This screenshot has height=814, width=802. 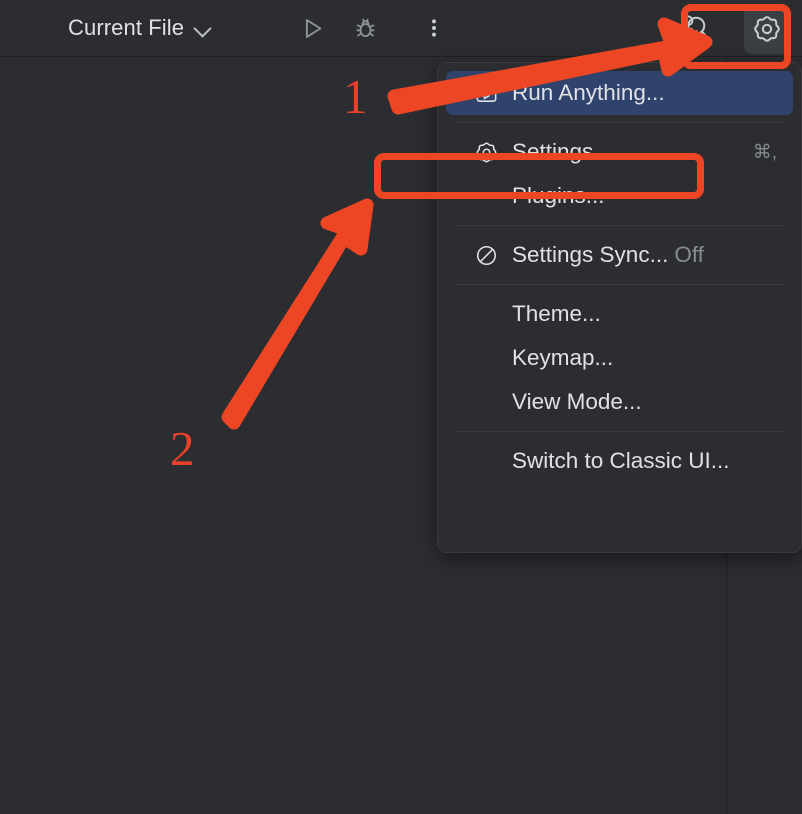 I want to click on debug-button, so click(x=365, y=28).